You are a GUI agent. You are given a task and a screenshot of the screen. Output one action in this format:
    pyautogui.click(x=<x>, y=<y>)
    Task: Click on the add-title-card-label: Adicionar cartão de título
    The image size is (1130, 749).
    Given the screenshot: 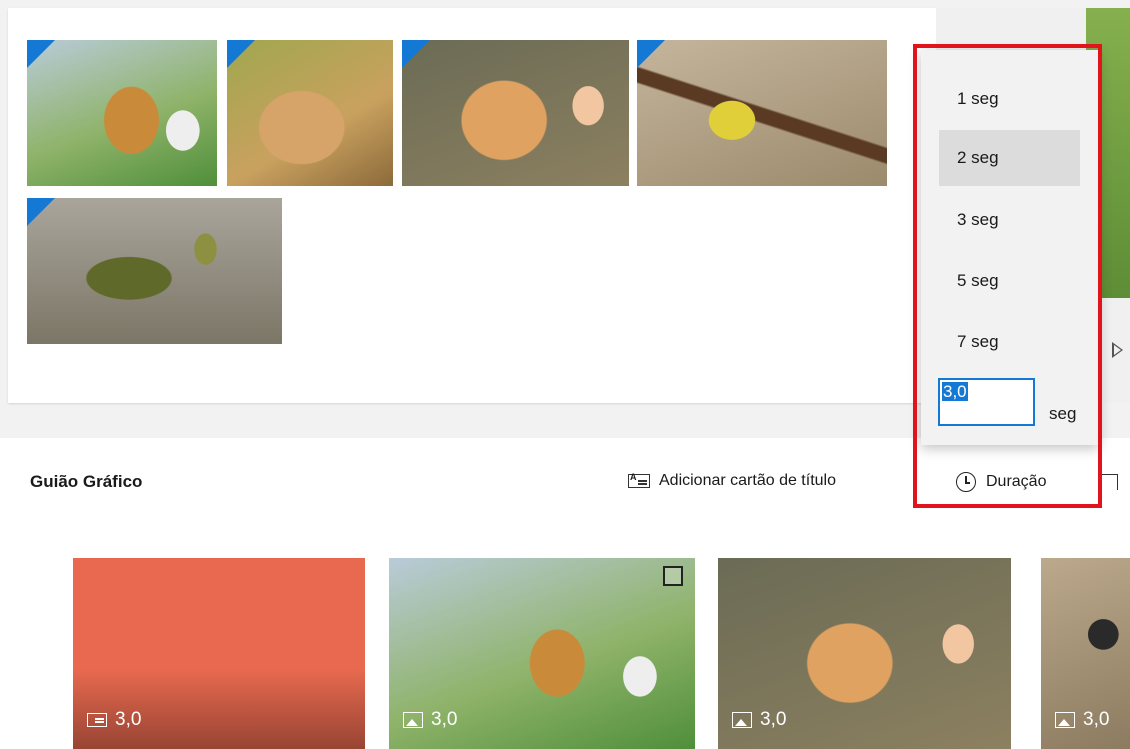 What is the action you would take?
    pyautogui.click(x=747, y=480)
    